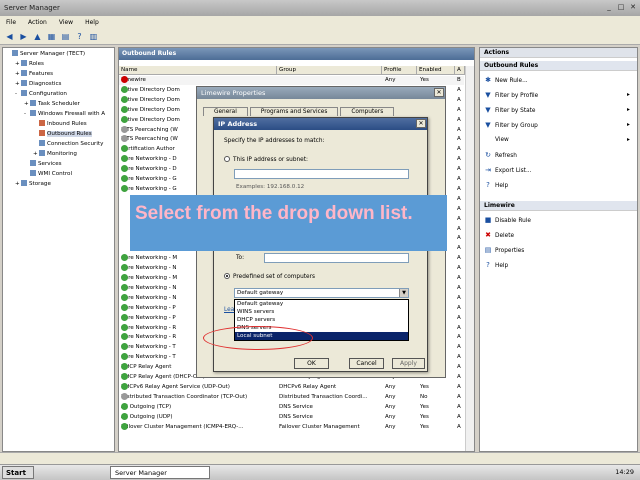 Image resolution: width=640 pixels, height=480 pixels. Describe the element at coordinates (633, 7) in the screenshot. I see `close-button: ✕` at that location.